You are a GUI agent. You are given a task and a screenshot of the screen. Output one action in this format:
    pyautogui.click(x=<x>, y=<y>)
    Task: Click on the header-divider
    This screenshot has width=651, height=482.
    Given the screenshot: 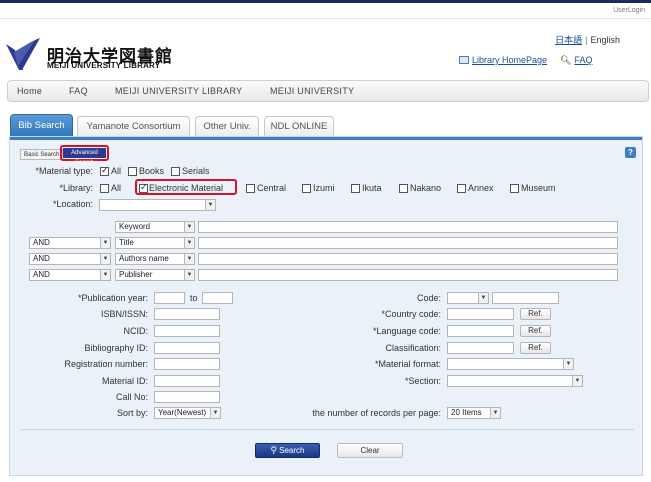 What is the action you would take?
    pyautogui.click(x=325, y=18)
    